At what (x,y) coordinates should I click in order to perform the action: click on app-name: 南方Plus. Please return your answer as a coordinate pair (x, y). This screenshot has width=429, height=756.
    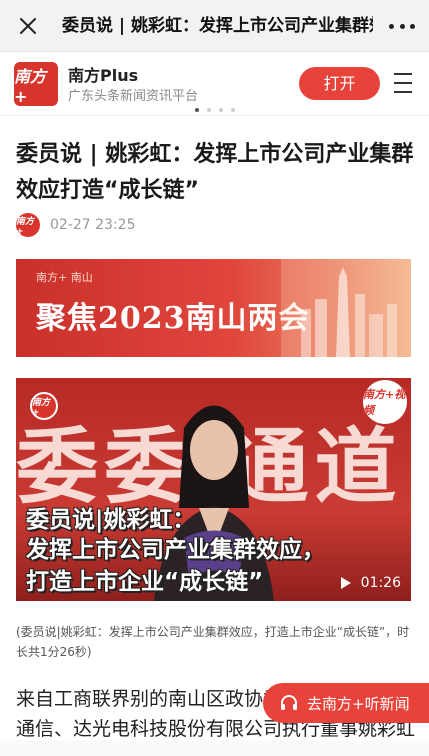
    Looking at the image, I should click on (103, 75).